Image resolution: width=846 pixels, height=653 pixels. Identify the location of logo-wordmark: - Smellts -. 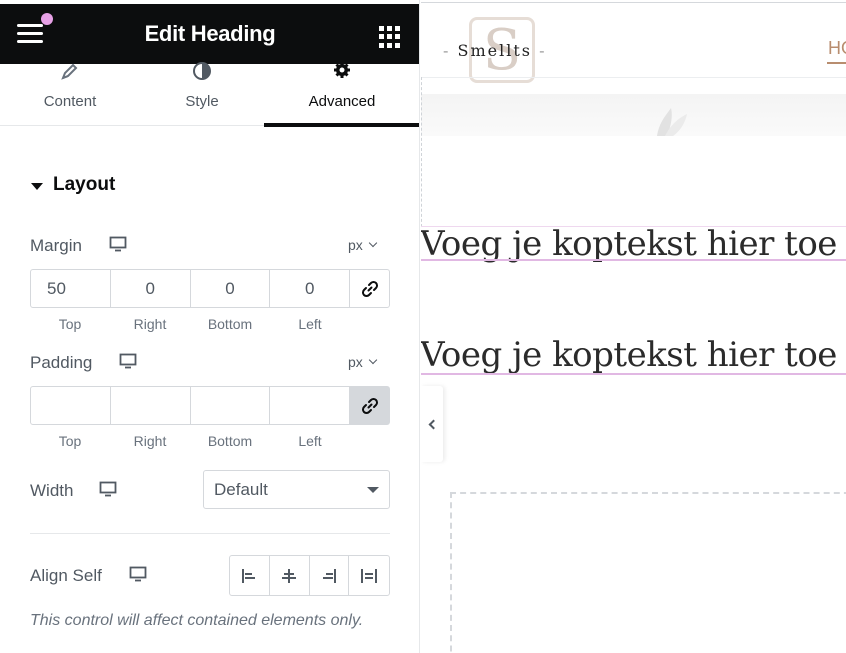
(513, 50).